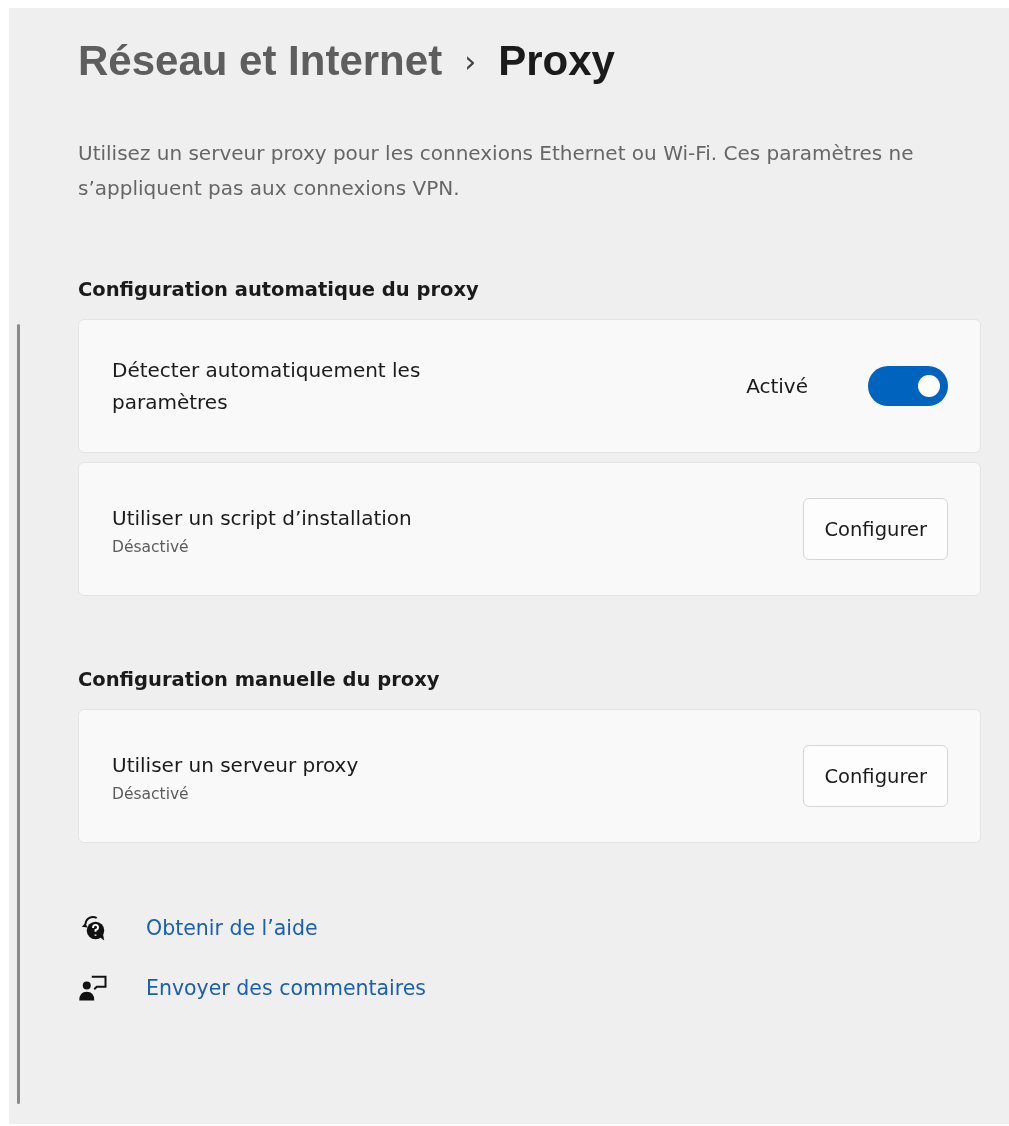 This screenshot has width=1009, height=1126. What do you see at coordinates (279, 289) in the screenshot?
I see `section-heading: Configuration automatique du proxy` at bounding box center [279, 289].